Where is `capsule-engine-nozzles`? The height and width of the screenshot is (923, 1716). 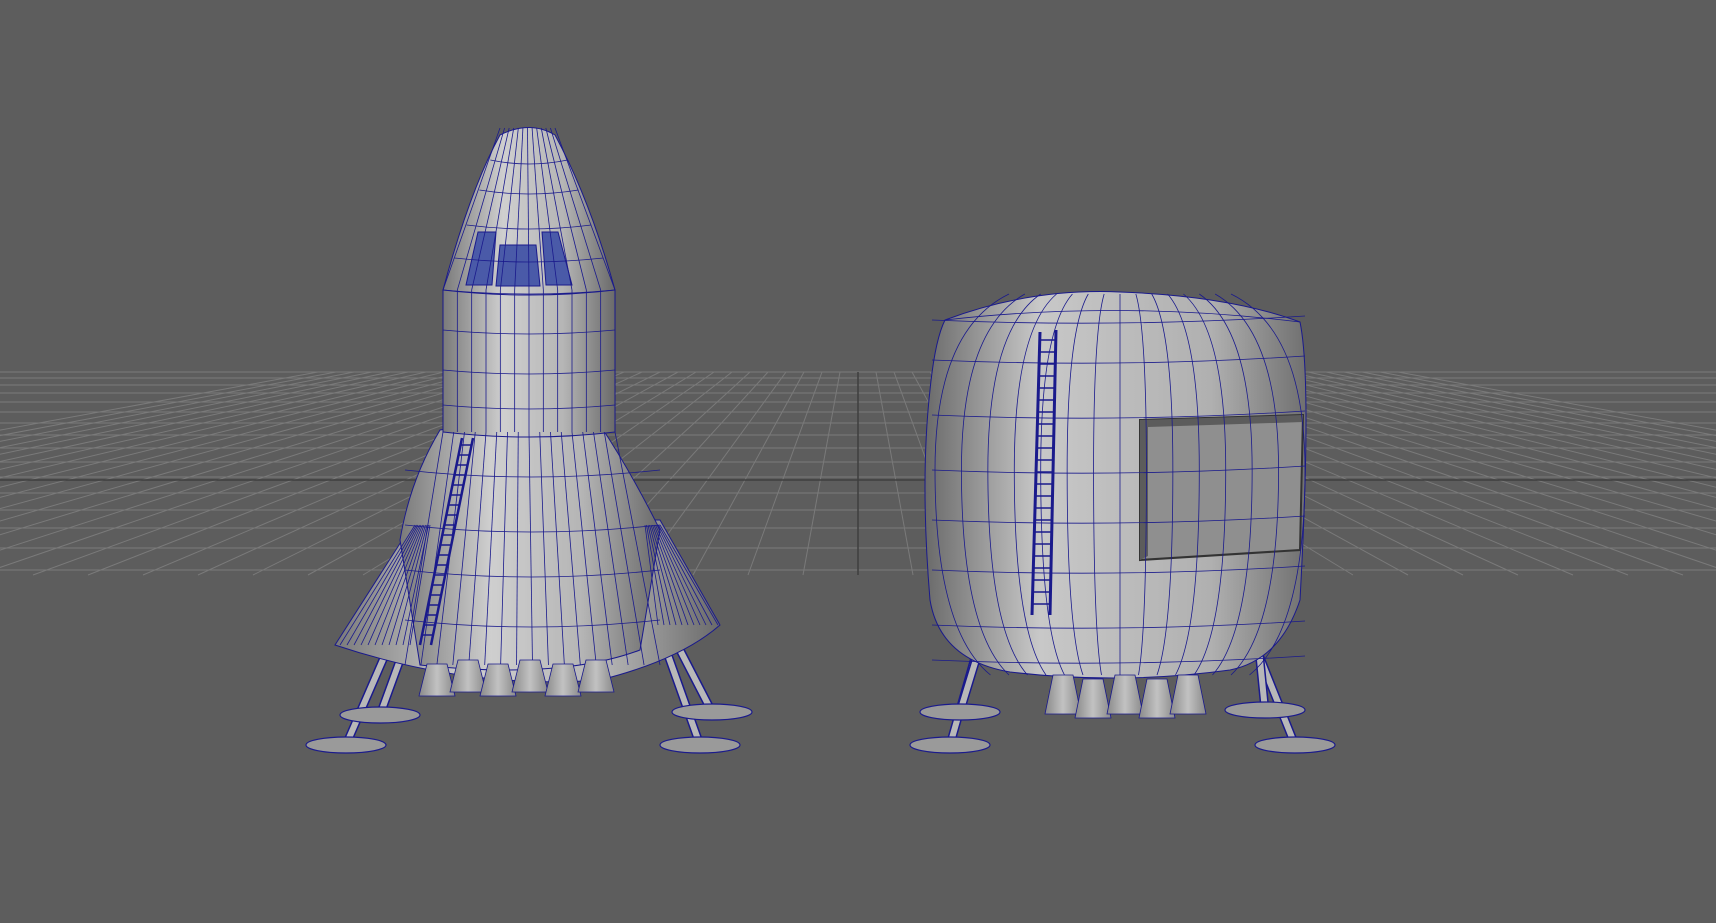
capsule-engine-nozzles is located at coordinates (1125, 696).